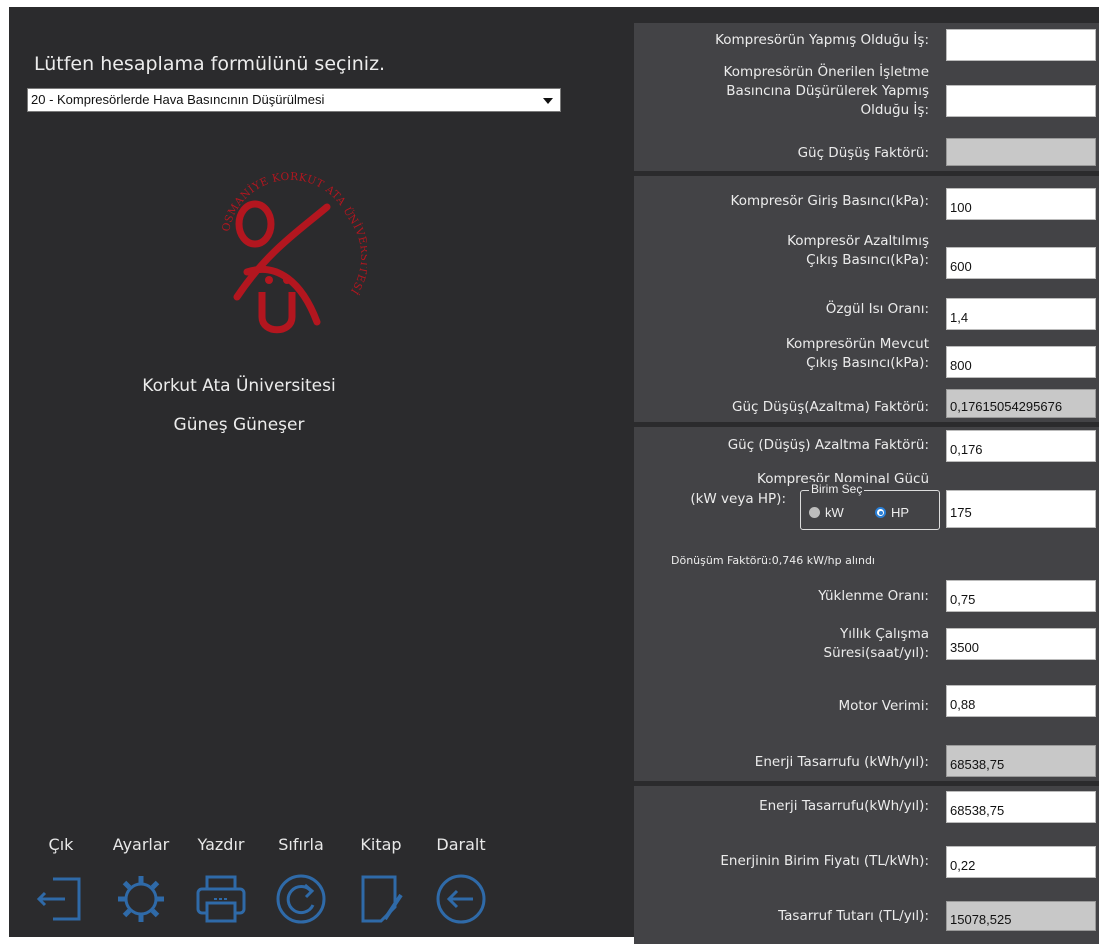  Describe the element at coordinates (870, 506) in the screenshot. I see `unit-radio-group: Birim Seç kW HP` at that location.